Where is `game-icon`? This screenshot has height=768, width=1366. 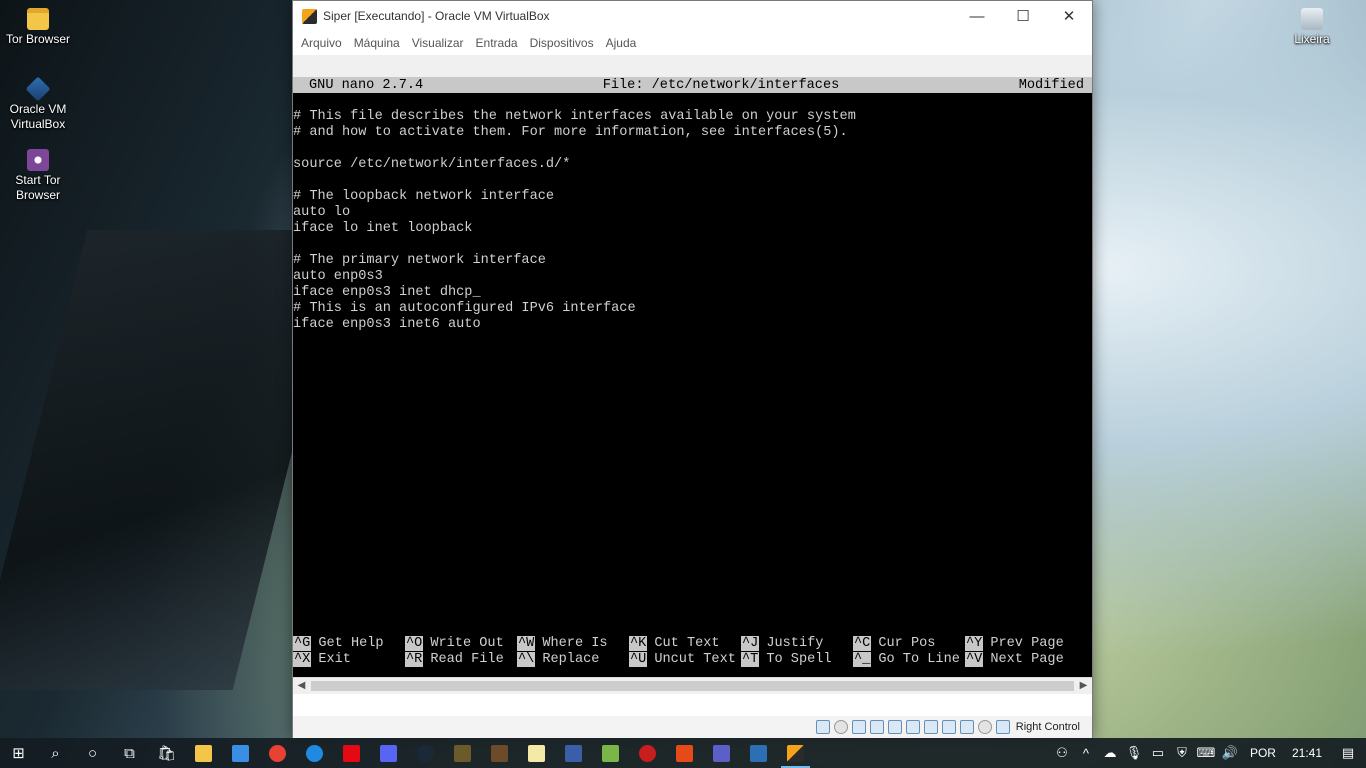
game-icon is located at coordinates (462, 753).